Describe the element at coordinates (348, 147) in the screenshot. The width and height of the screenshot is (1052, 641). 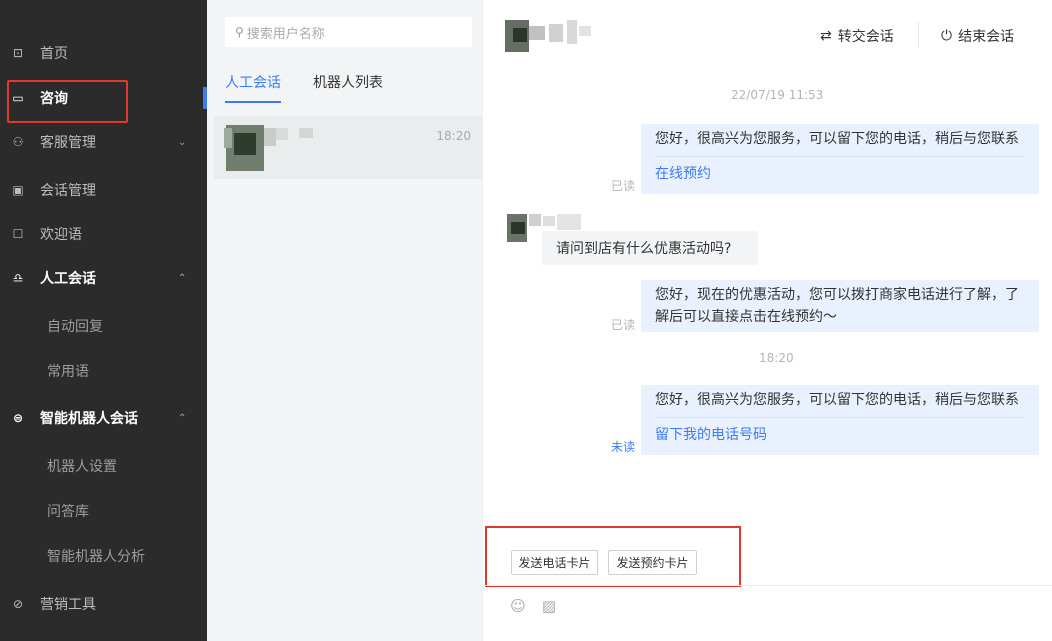
I see `conversation-list-item: 18:20` at that location.